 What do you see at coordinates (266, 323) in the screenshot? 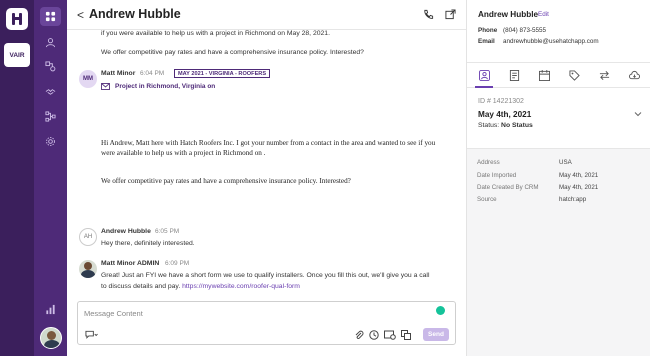
I see `message-composer: Send` at bounding box center [266, 323].